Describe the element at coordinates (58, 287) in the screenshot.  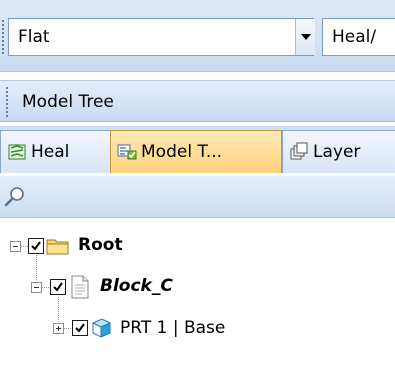
I see `block-checkbox` at that location.